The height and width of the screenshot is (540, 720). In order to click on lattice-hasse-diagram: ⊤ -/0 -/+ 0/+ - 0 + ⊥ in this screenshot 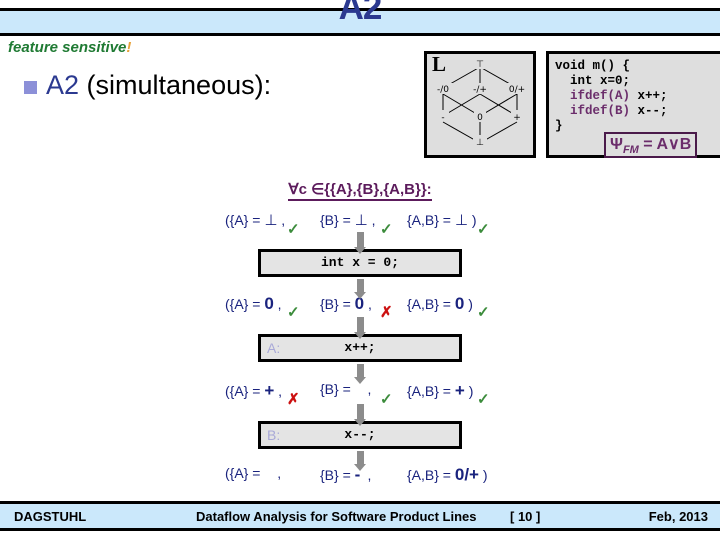, I will do `click(480, 103)`.